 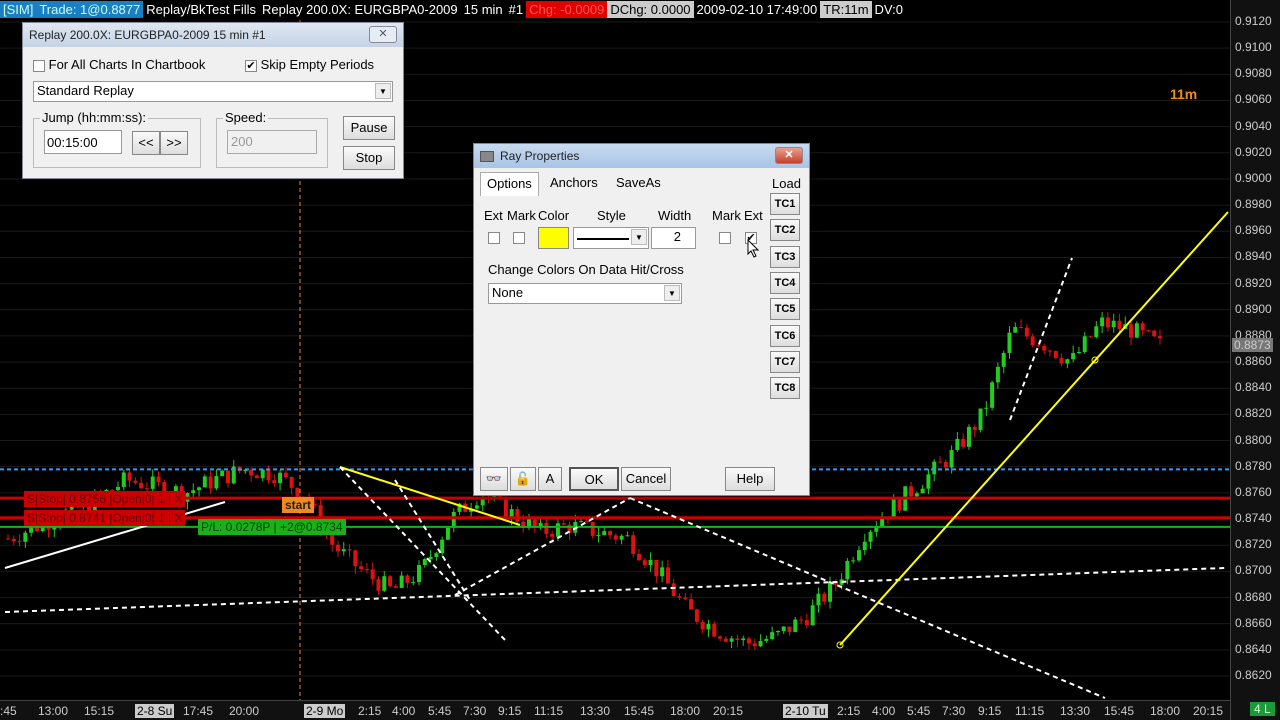 What do you see at coordinates (750, 479) in the screenshot?
I see `help-button: Help` at bounding box center [750, 479].